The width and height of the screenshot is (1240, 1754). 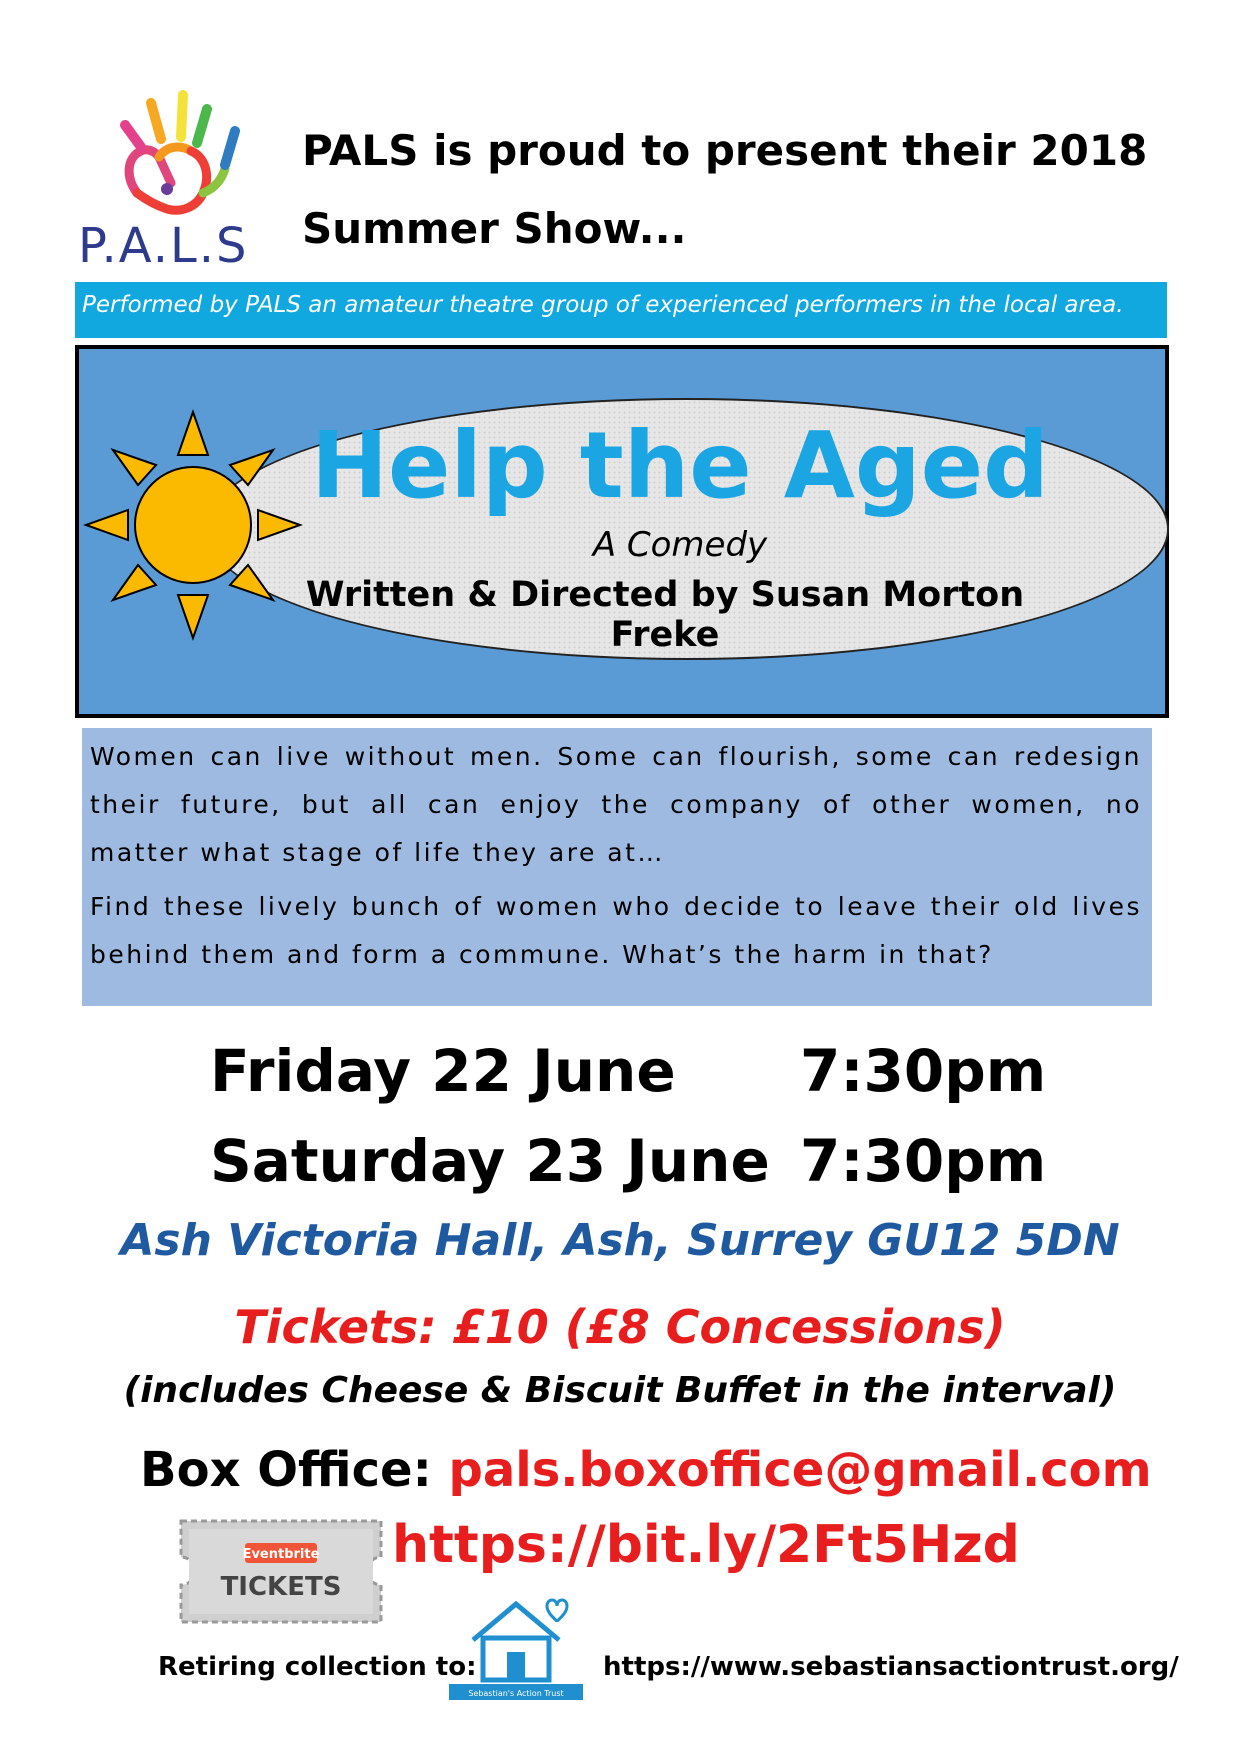 I want to click on trust-logo-caption: Sebastian's Action Trust, so click(x=515, y=1693).